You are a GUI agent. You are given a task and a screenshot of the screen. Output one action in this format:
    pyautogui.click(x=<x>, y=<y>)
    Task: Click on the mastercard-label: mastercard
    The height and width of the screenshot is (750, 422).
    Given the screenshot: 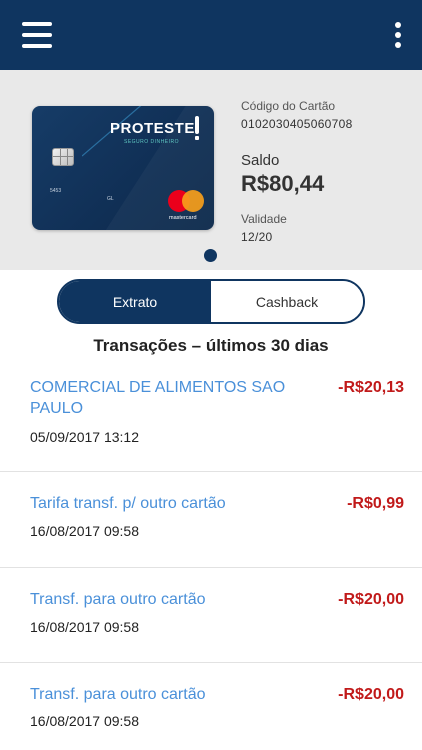 What is the action you would take?
    pyautogui.click(x=183, y=218)
    